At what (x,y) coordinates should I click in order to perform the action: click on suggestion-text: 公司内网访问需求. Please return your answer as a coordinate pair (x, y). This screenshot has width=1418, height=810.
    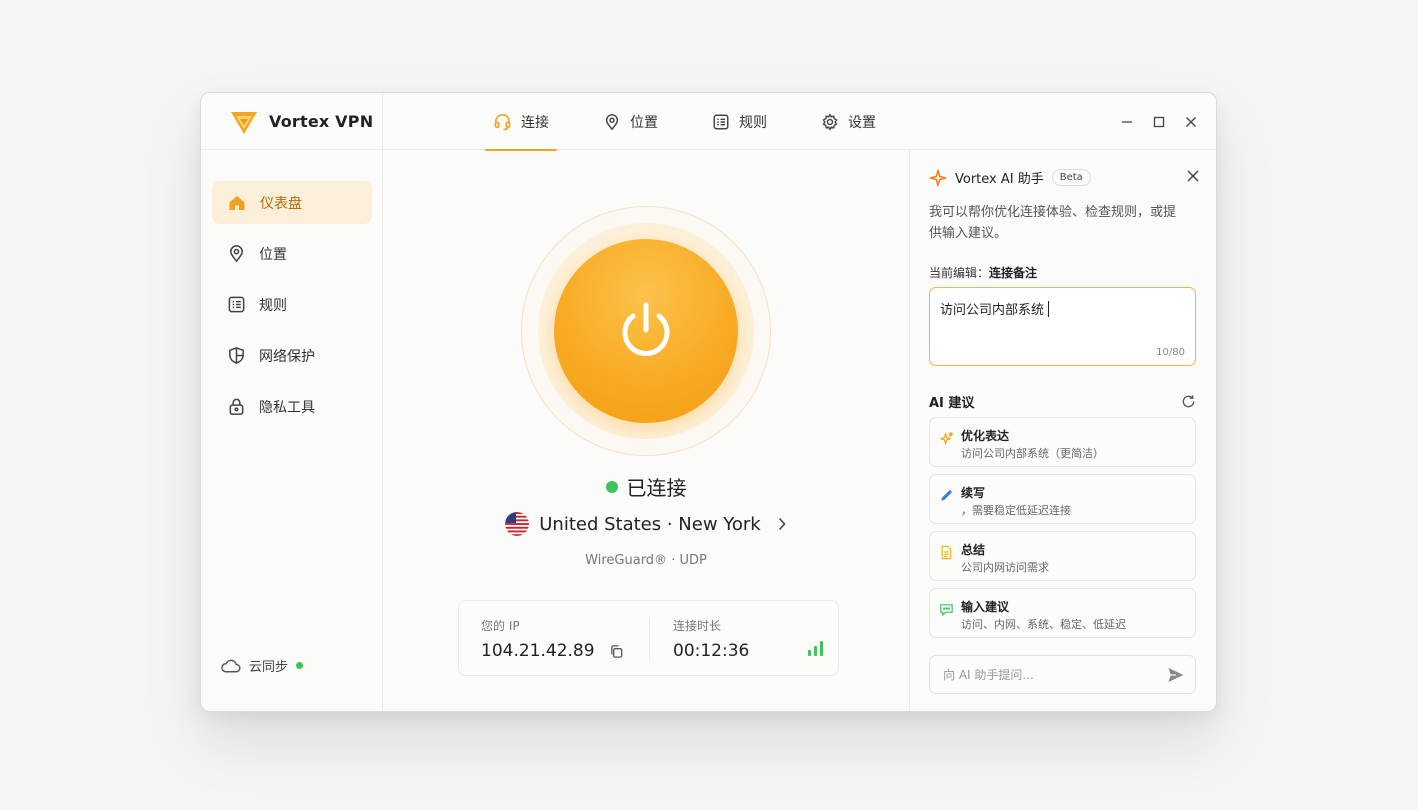
    Looking at the image, I should click on (1005, 567).